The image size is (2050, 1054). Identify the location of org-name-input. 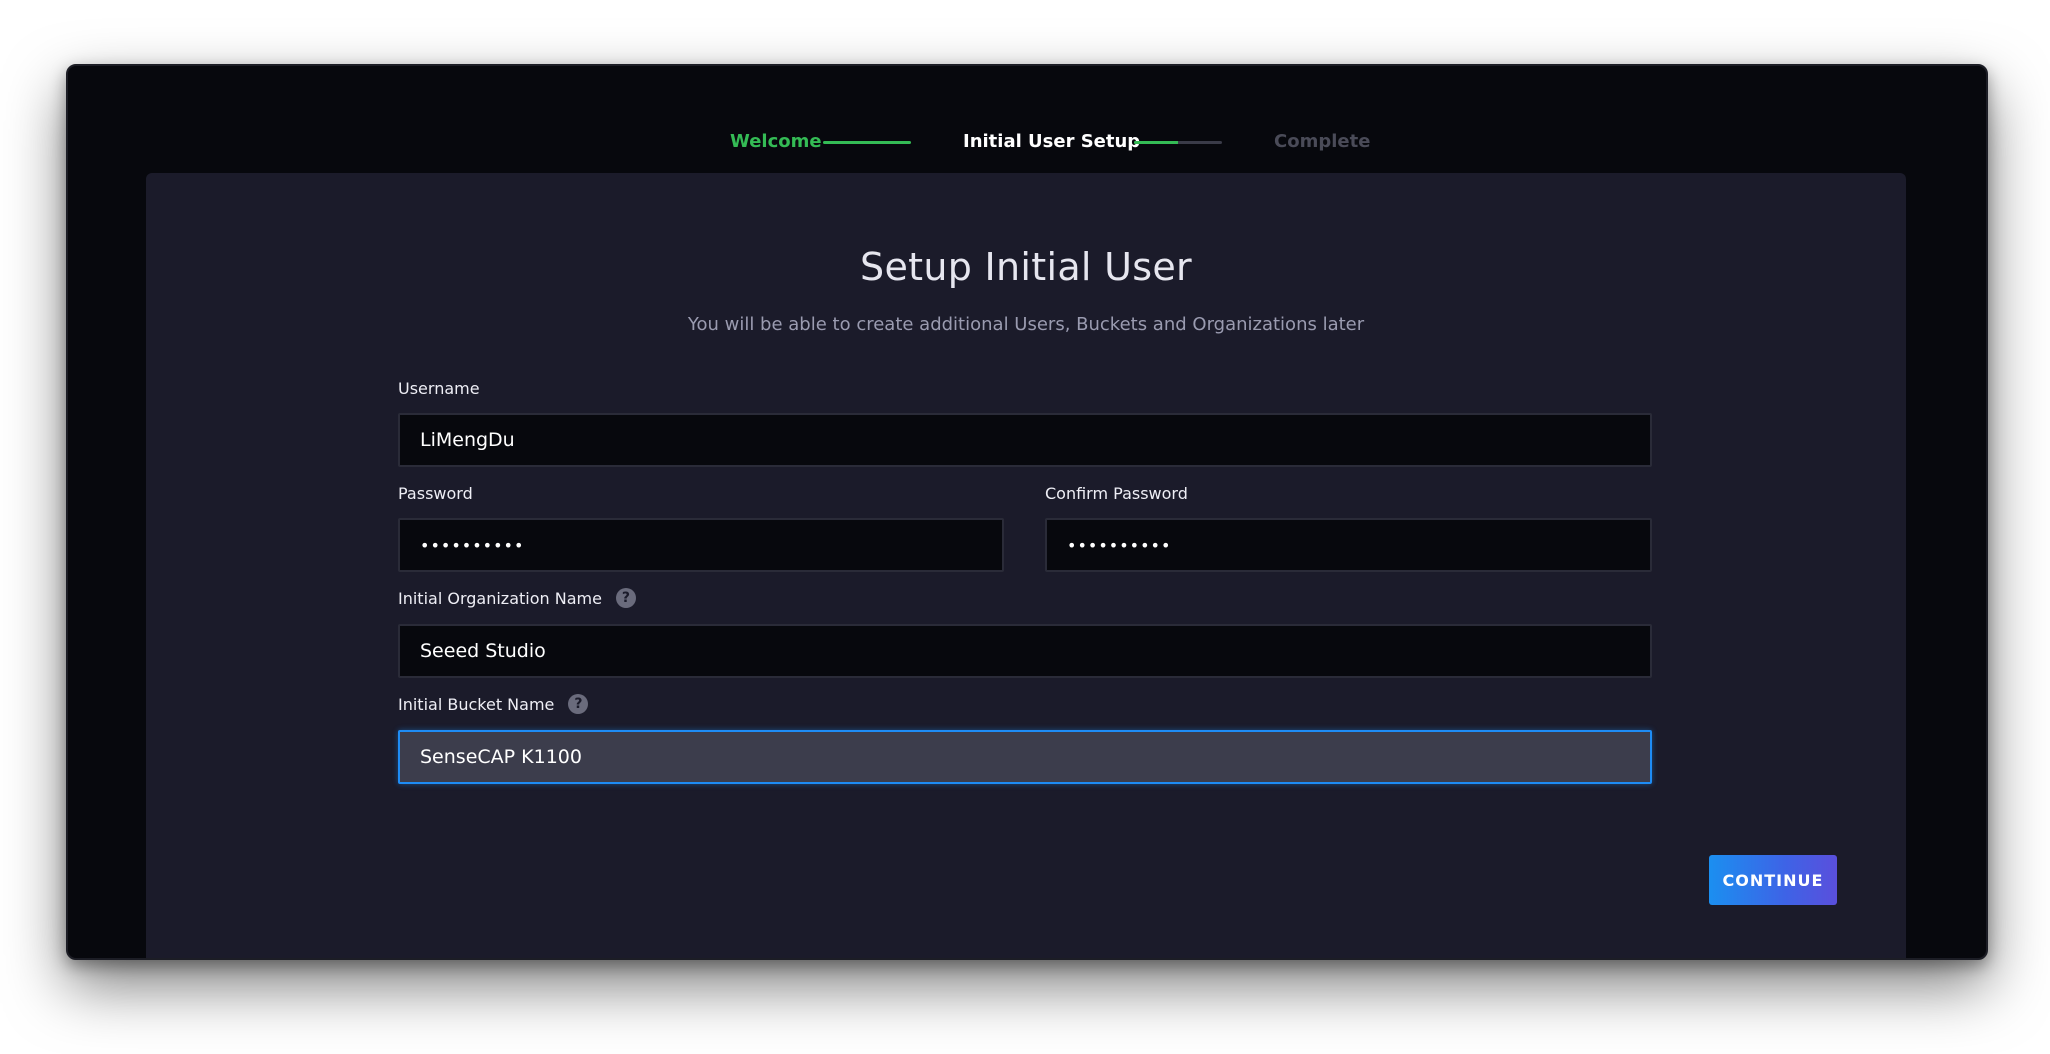
(1025, 651).